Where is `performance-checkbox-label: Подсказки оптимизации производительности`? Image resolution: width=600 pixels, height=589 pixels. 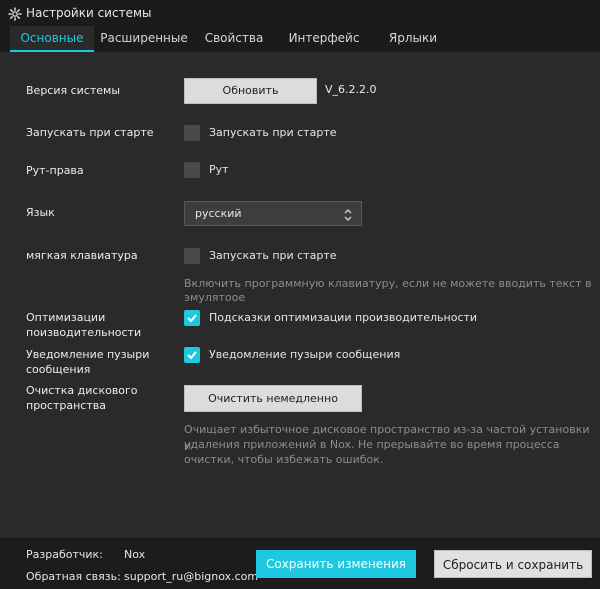
performance-checkbox-label: Подсказки оптимизации производительности is located at coordinates (343, 317).